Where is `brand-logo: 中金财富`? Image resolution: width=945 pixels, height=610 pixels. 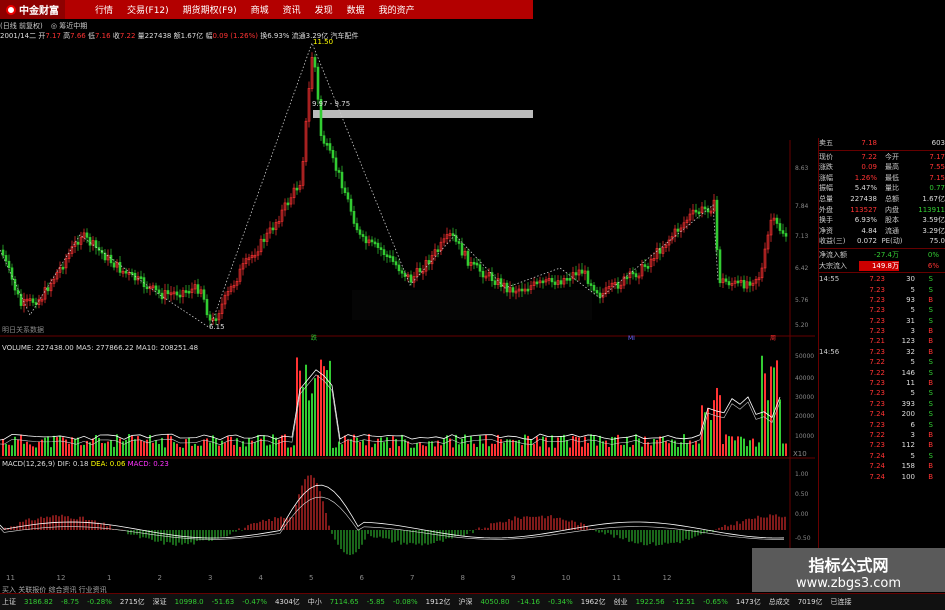 brand-logo: 中金财富 is located at coordinates (32, 9).